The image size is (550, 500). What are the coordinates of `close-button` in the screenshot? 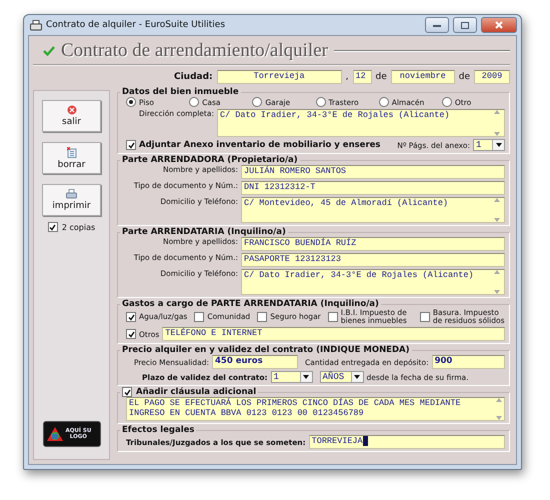 It's located at (499, 25).